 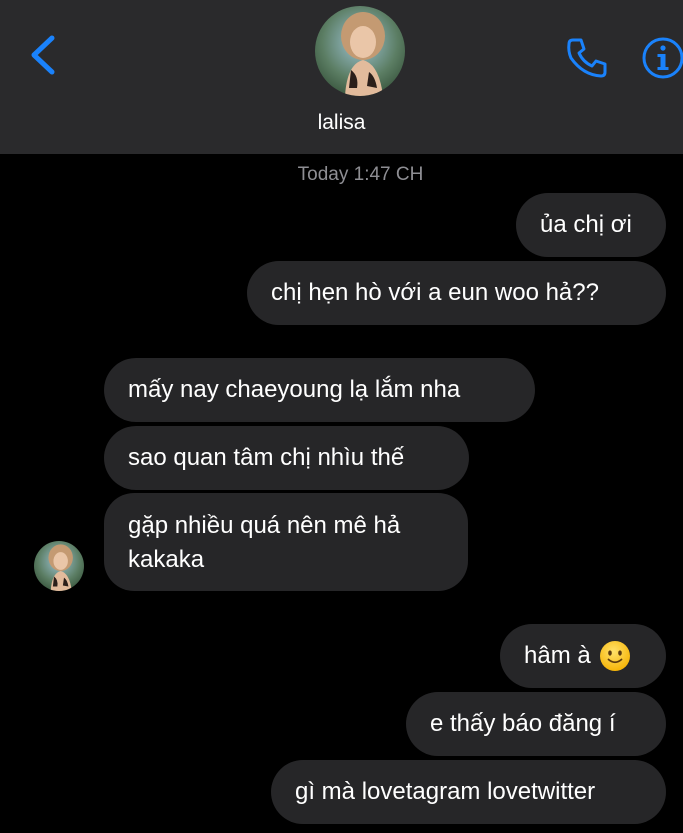 I want to click on incoming-message: mấy nay chaeyoung lạ lắm nha, so click(x=319, y=390).